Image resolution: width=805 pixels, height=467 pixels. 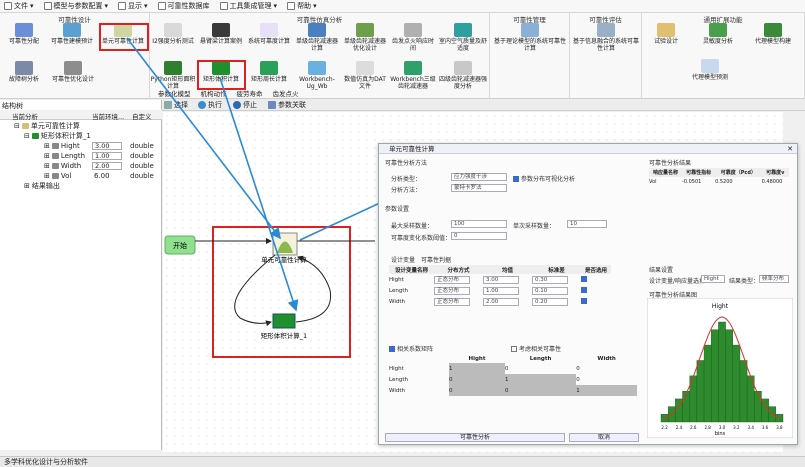 I want to click on table-row: Length 0 1 0, so click(x=513, y=379).